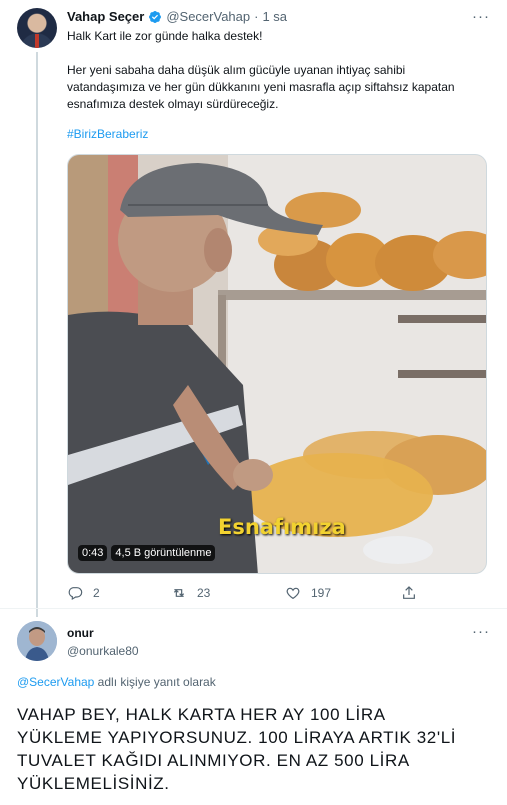 The width and height of the screenshot is (507, 805). I want to click on reply-count: 2, so click(96, 593).